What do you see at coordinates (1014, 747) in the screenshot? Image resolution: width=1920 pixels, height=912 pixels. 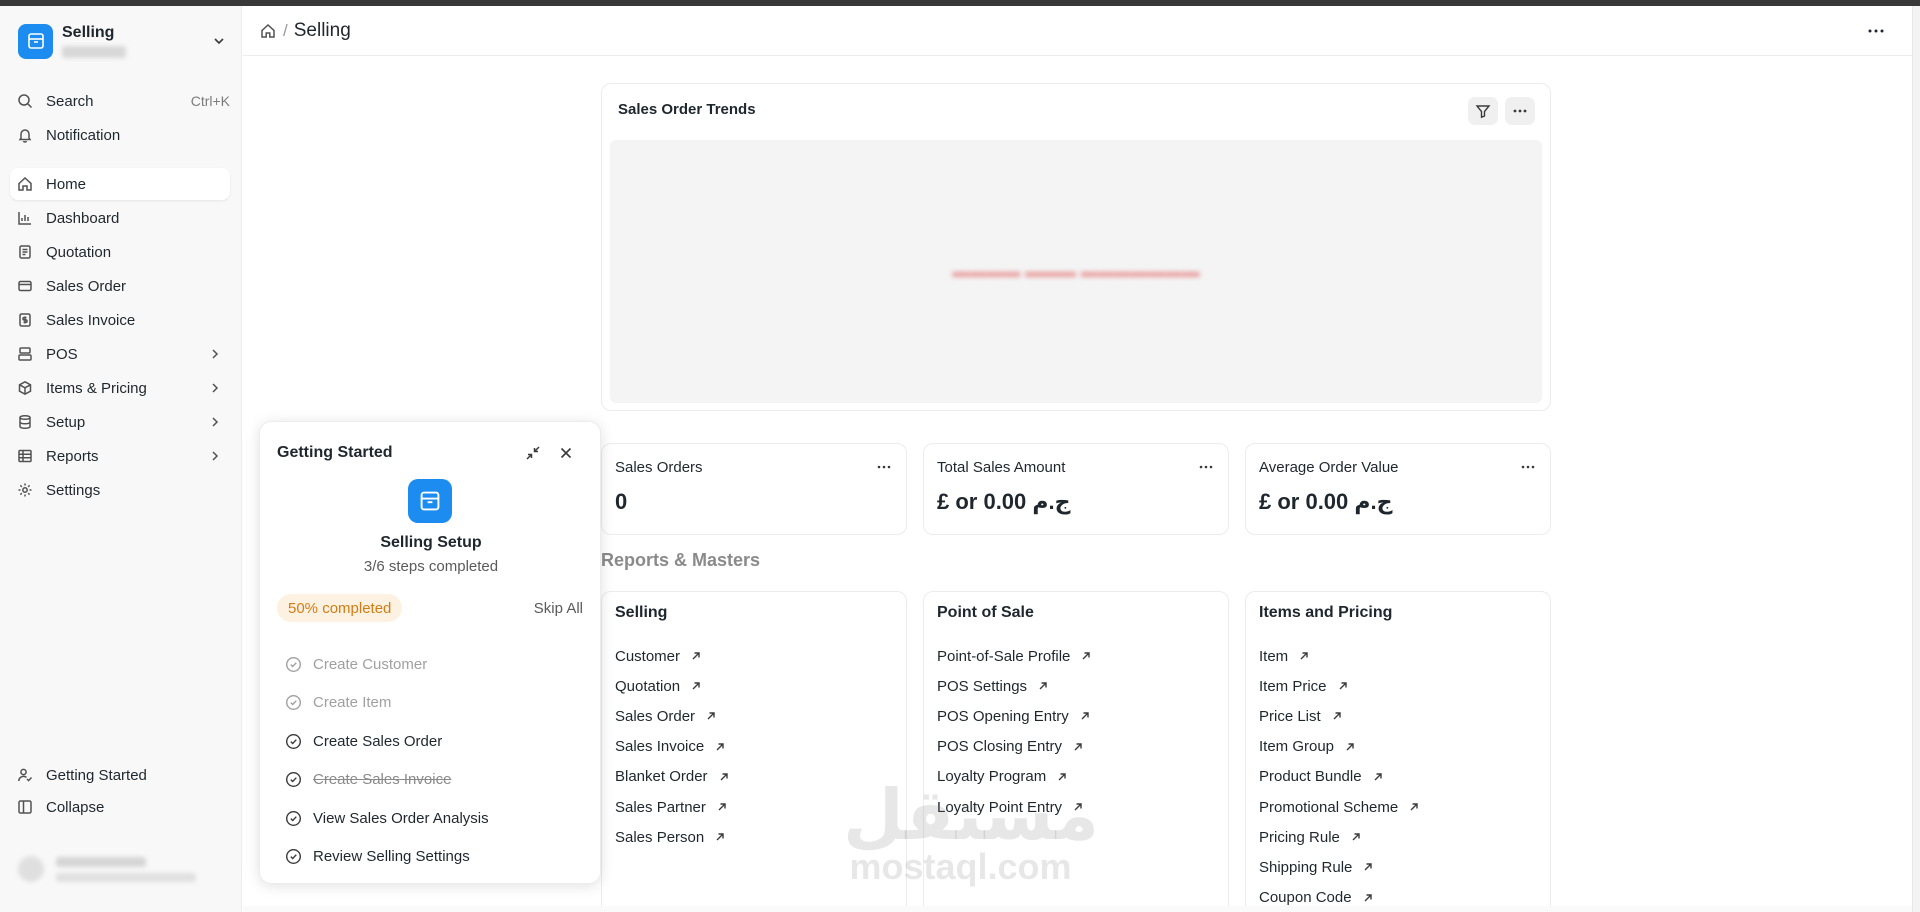 I see `link-item: POS Closing Entry` at bounding box center [1014, 747].